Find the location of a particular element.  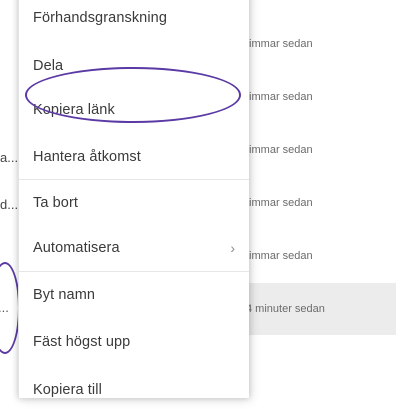

menu-item-label: Förhandsgranskning is located at coordinates (100, 18).